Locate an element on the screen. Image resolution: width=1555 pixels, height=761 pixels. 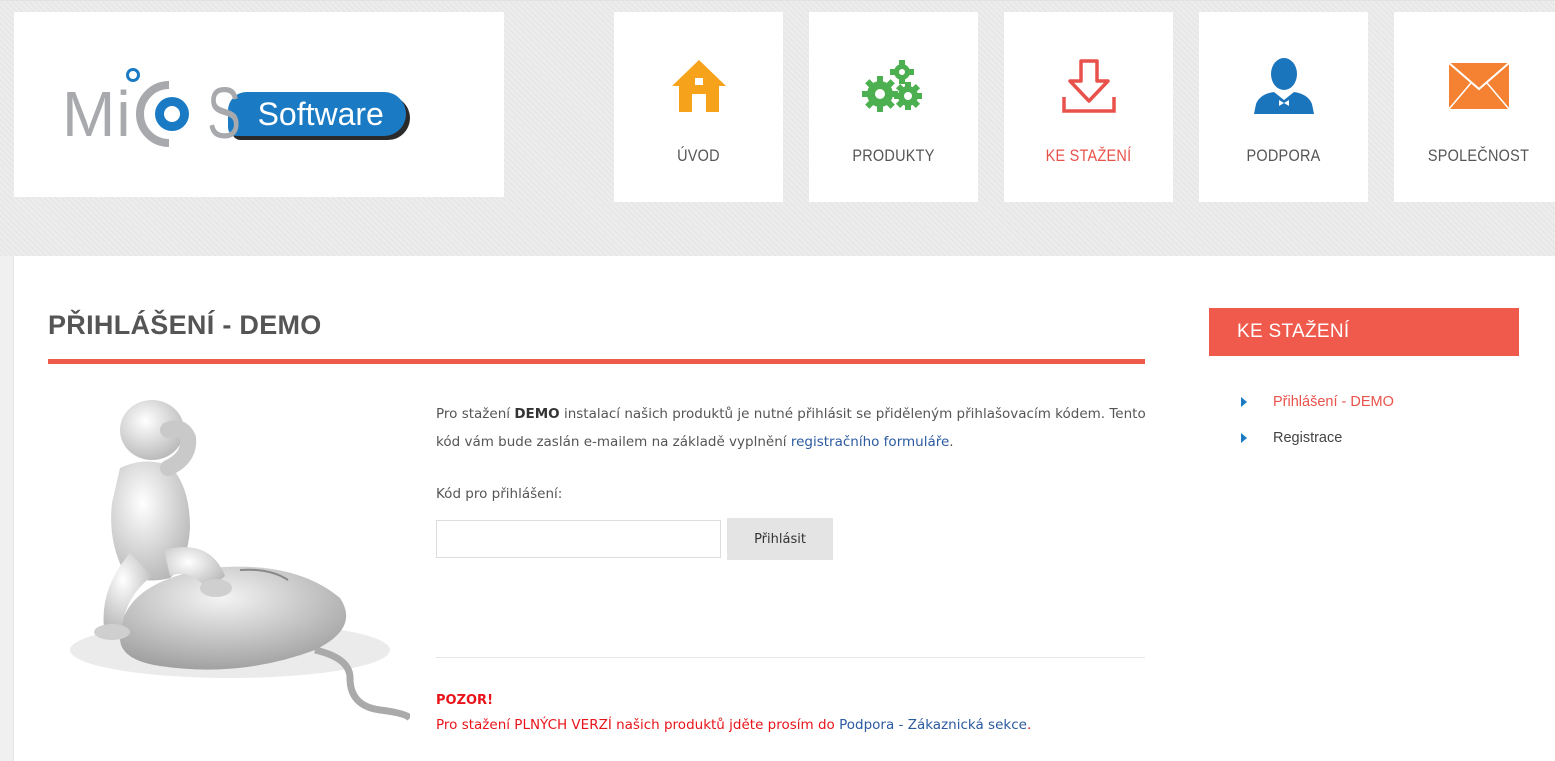
sidebar-menu: Přihlášení - DEMO Registrace is located at coordinates (1317, 424).